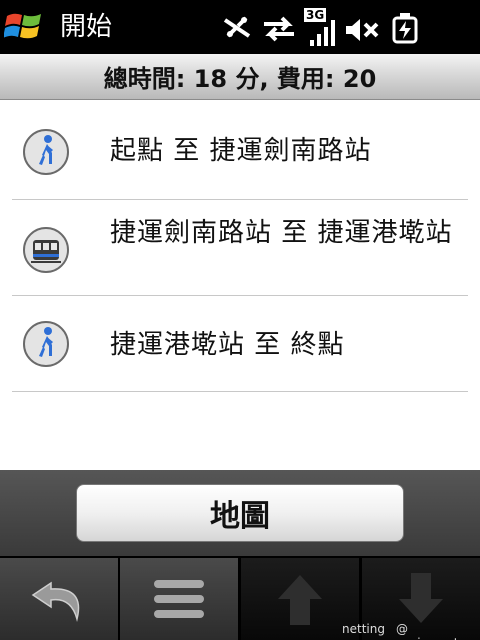  Describe the element at coordinates (432, 631) in the screenshot. I see `watermark-right: @ sogi.com.tw` at that location.